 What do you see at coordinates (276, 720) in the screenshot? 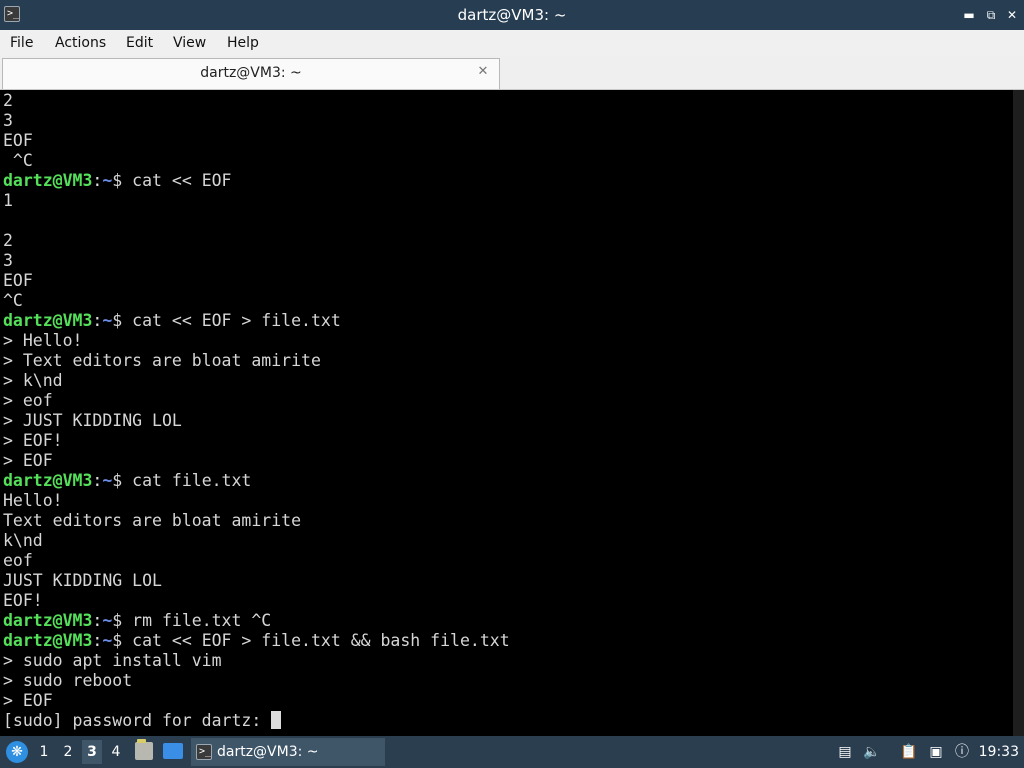
I see `text-cursor` at bounding box center [276, 720].